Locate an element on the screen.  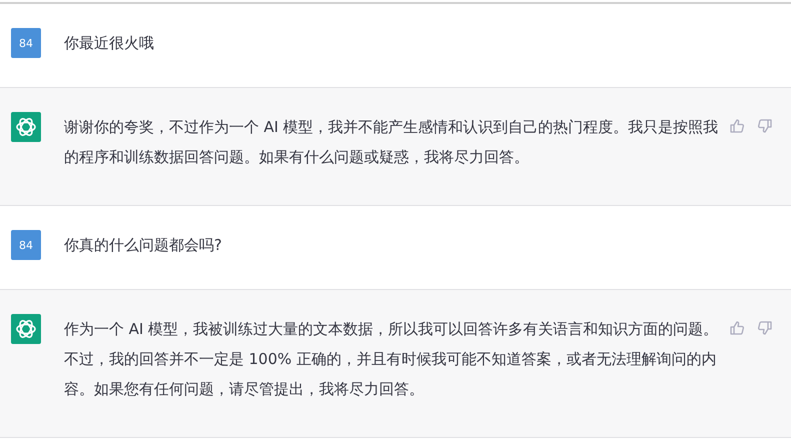
message-text: 谢谢你的夸奖，不过作为一个 AI 模型，我并不能产生感情和认识到自己的热门程度。我只是按照我的程序和训练数据回答问题。如果有什么问题或疑惑，我将尽力回答。 is located at coordinates (391, 142).